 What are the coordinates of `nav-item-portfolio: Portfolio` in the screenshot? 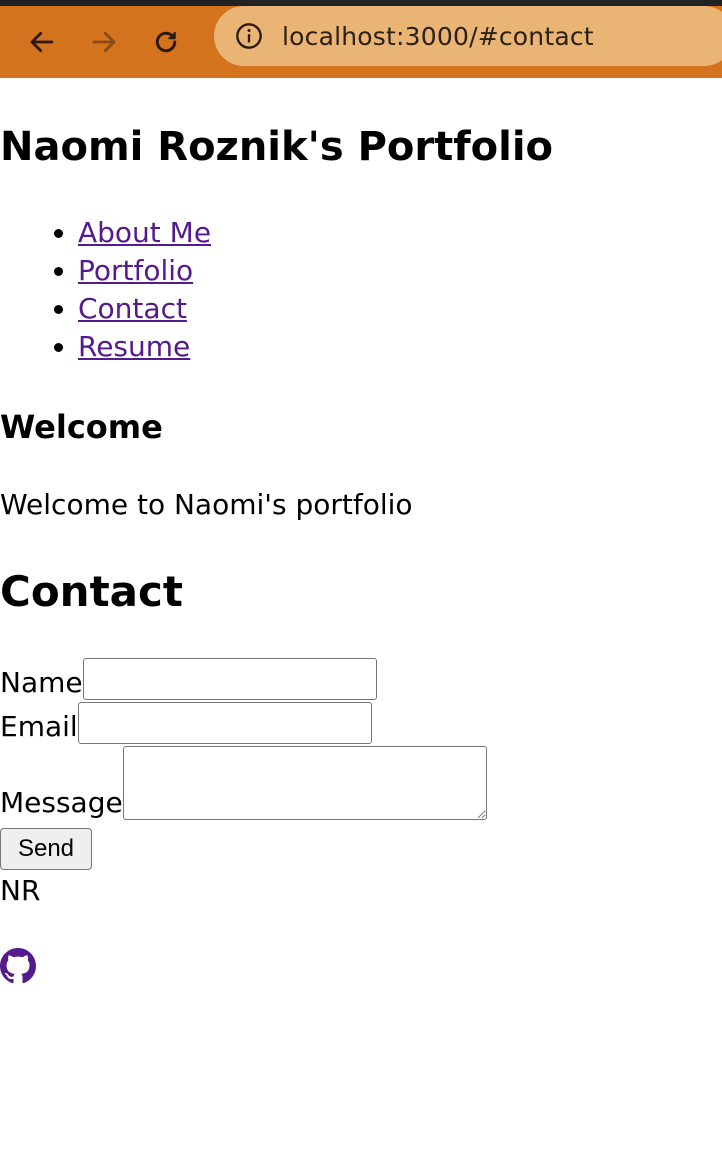 It's located at (144, 271).